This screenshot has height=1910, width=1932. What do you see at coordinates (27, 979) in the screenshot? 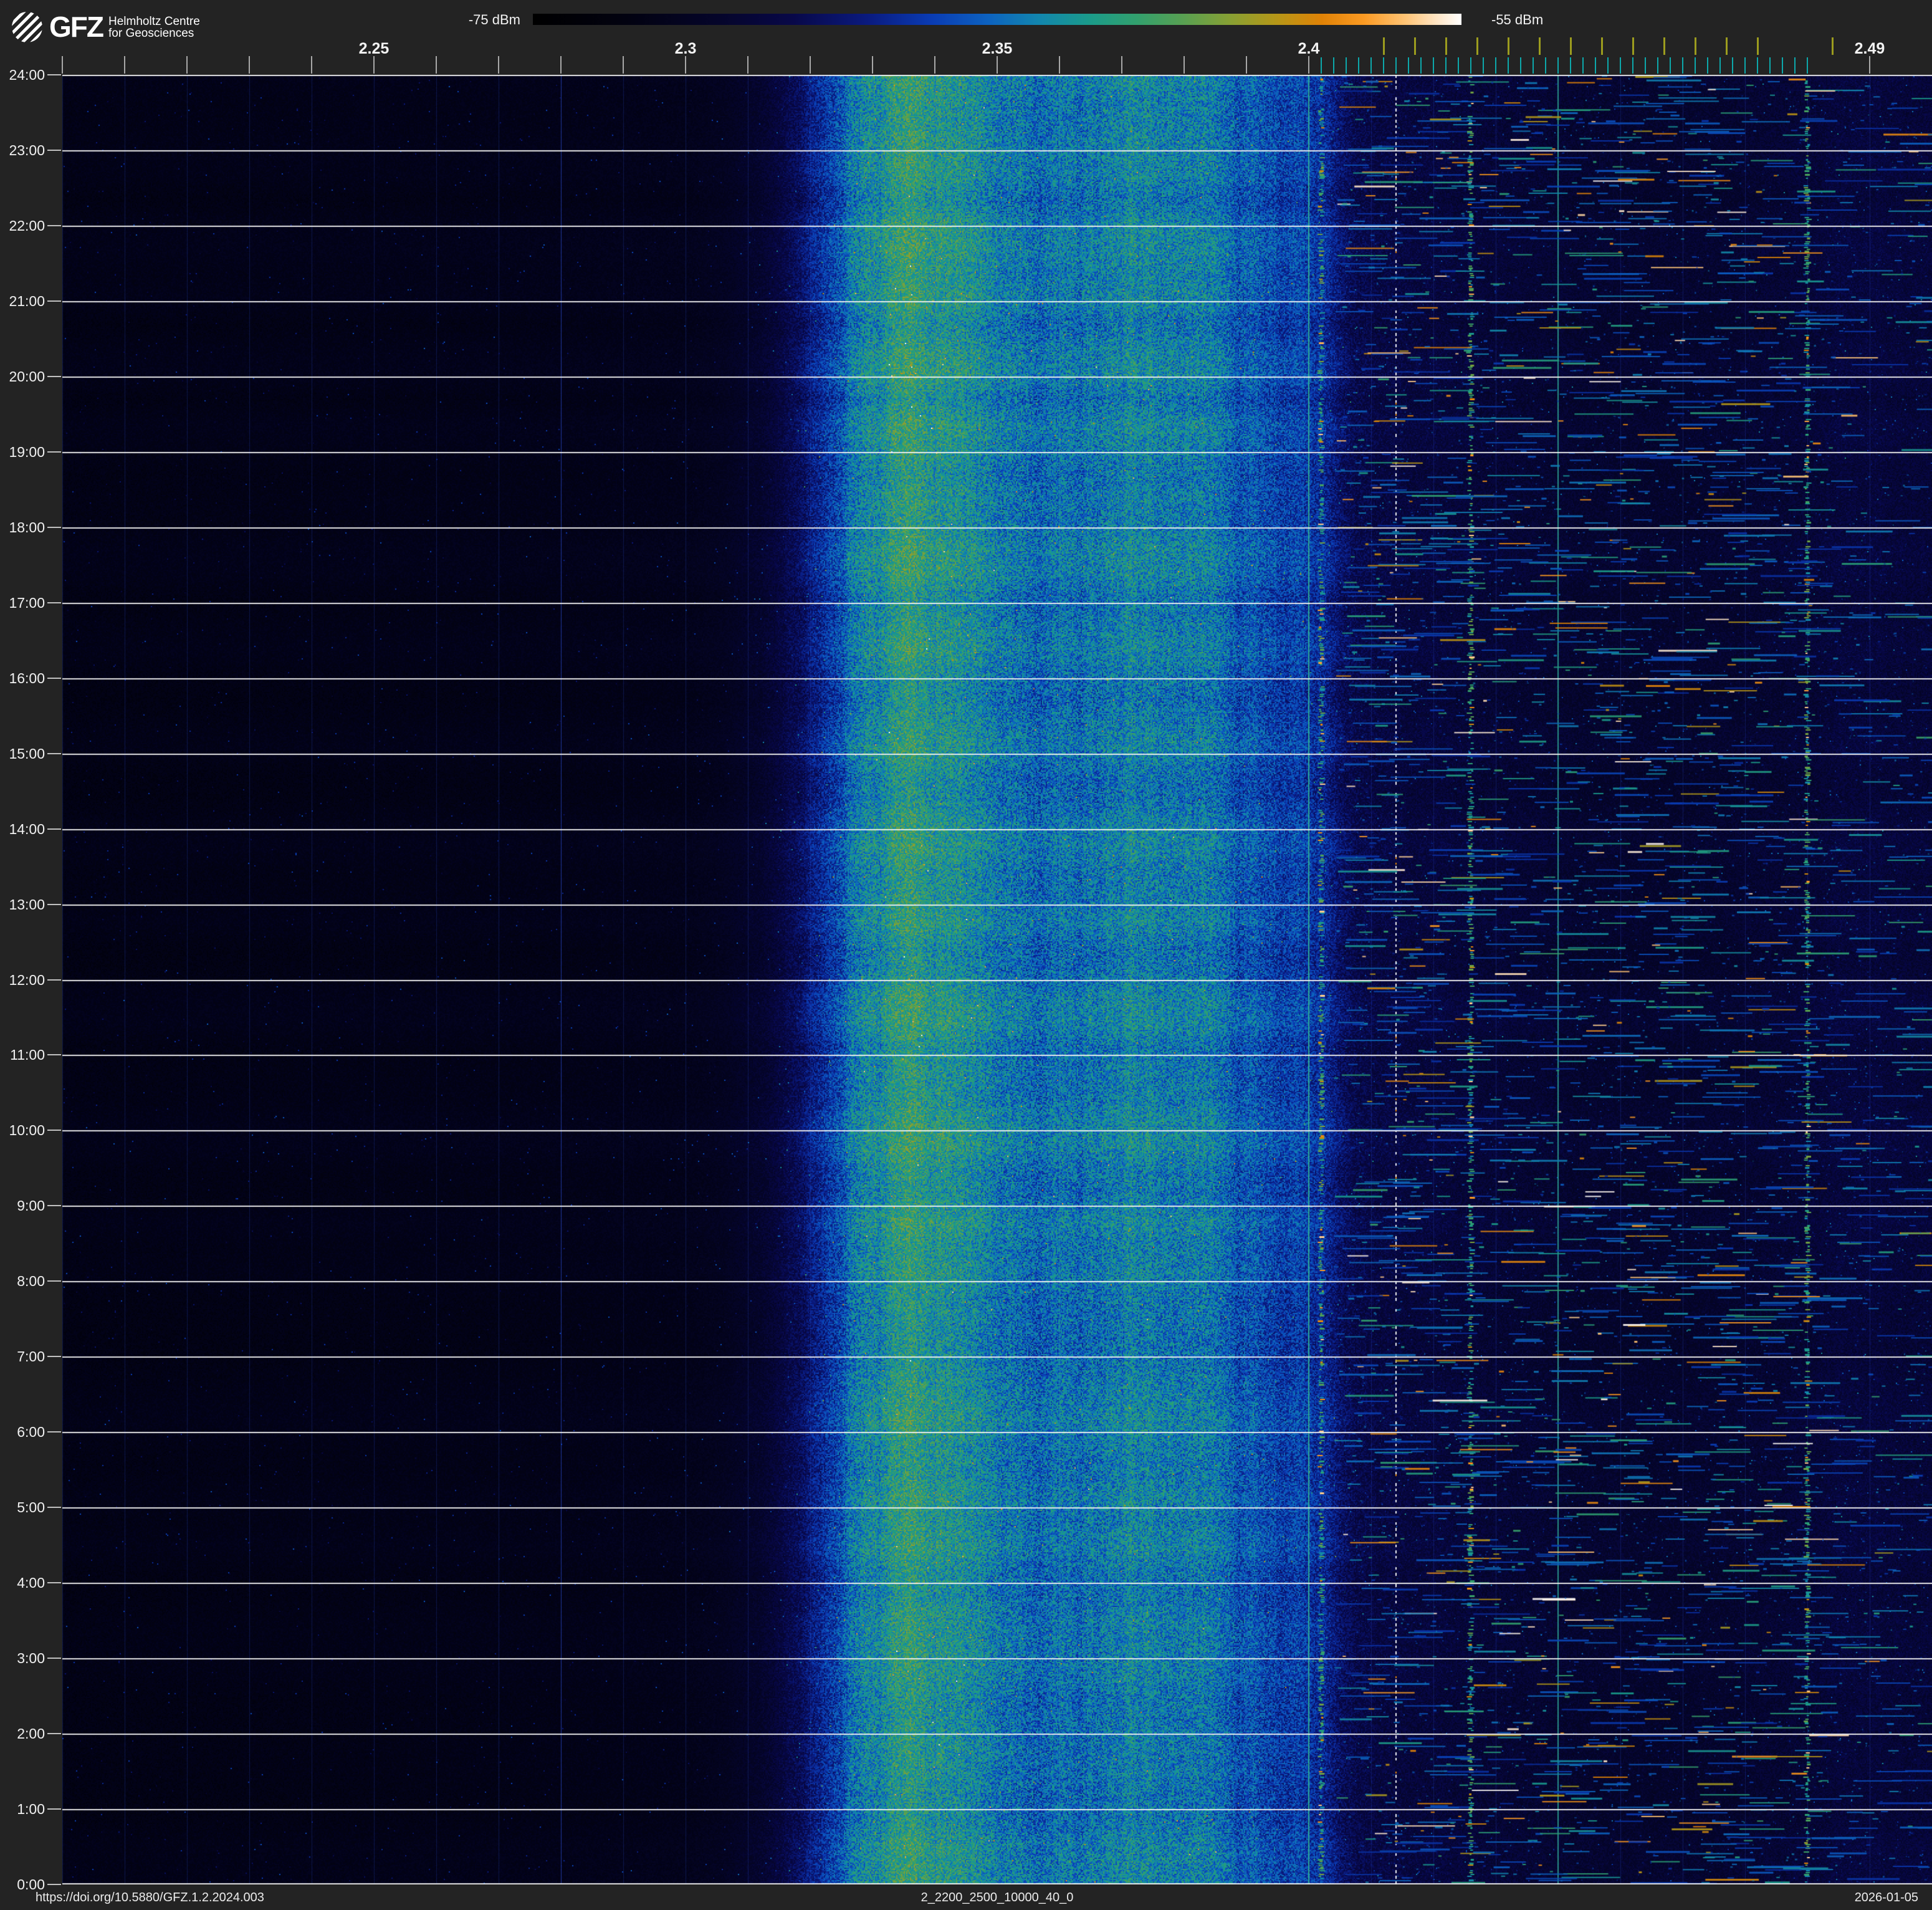
I see `time-label: 12:00` at bounding box center [27, 979].